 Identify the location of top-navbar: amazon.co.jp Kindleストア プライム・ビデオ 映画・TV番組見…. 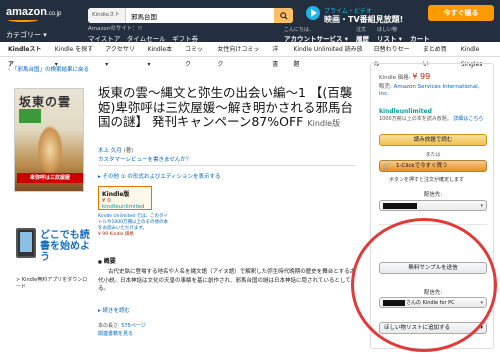
(250, 21).